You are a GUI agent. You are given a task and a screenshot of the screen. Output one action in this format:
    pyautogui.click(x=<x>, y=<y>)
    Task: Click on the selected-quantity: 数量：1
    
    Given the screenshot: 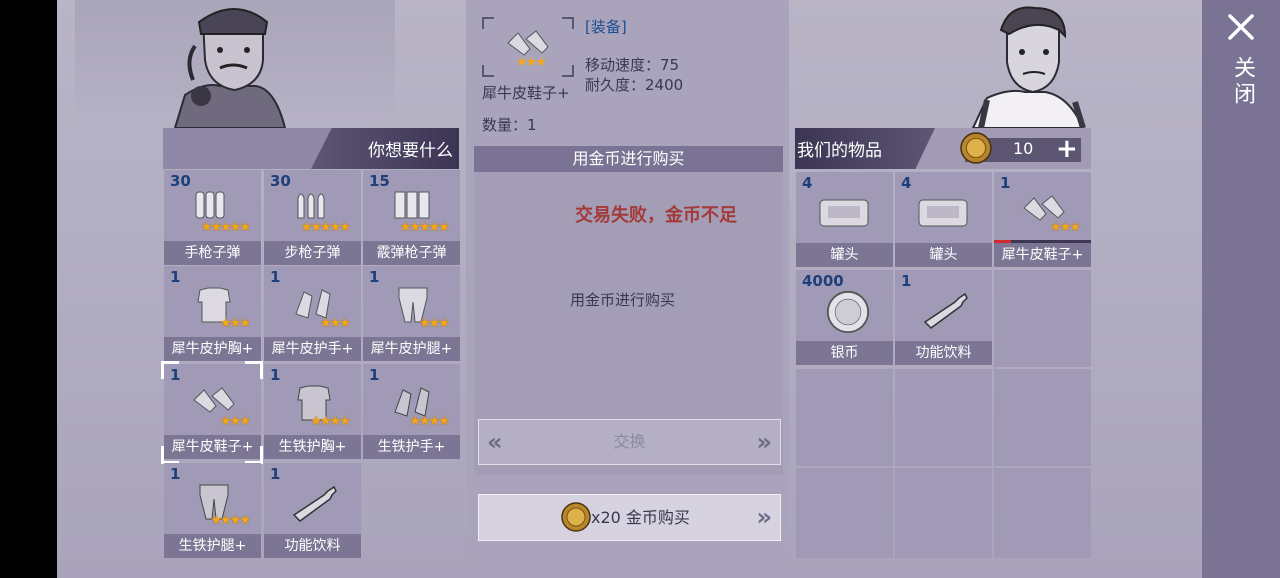 What is the action you would take?
    pyautogui.click(x=509, y=125)
    